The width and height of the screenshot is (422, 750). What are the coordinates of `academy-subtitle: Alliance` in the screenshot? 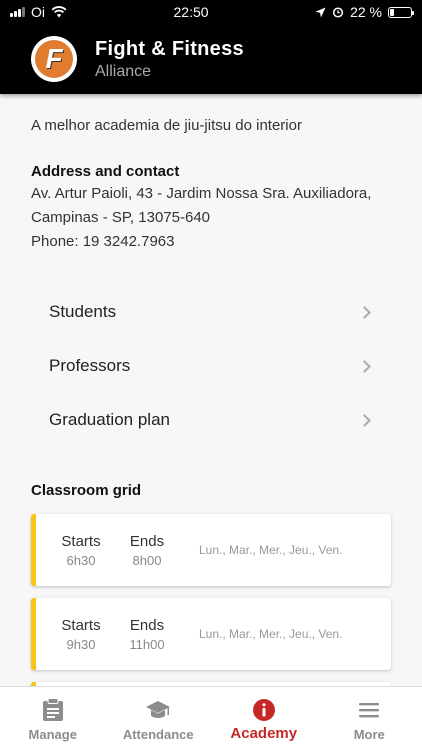 It's located at (123, 71).